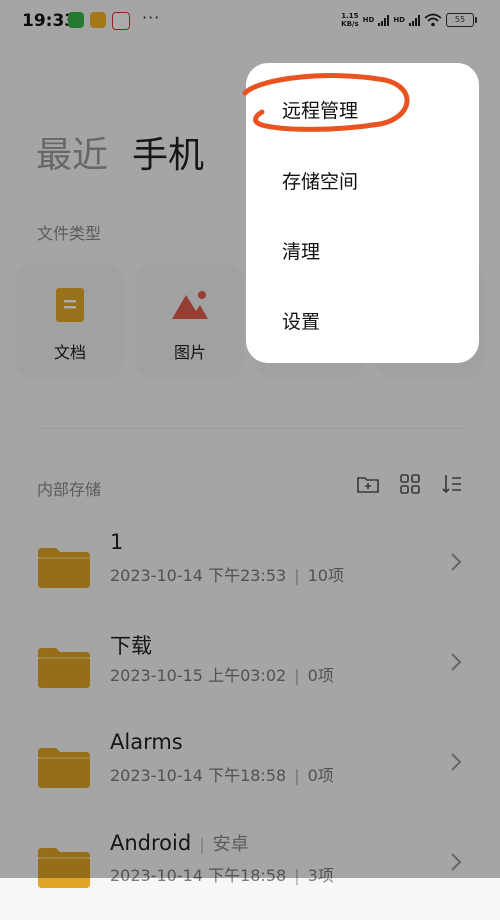 The width and height of the screenshot is (500, 920). Describe the element at coordinates (320, 180) in the screenshot. I see `menu-item-storage-space: 存储空间` at that location.